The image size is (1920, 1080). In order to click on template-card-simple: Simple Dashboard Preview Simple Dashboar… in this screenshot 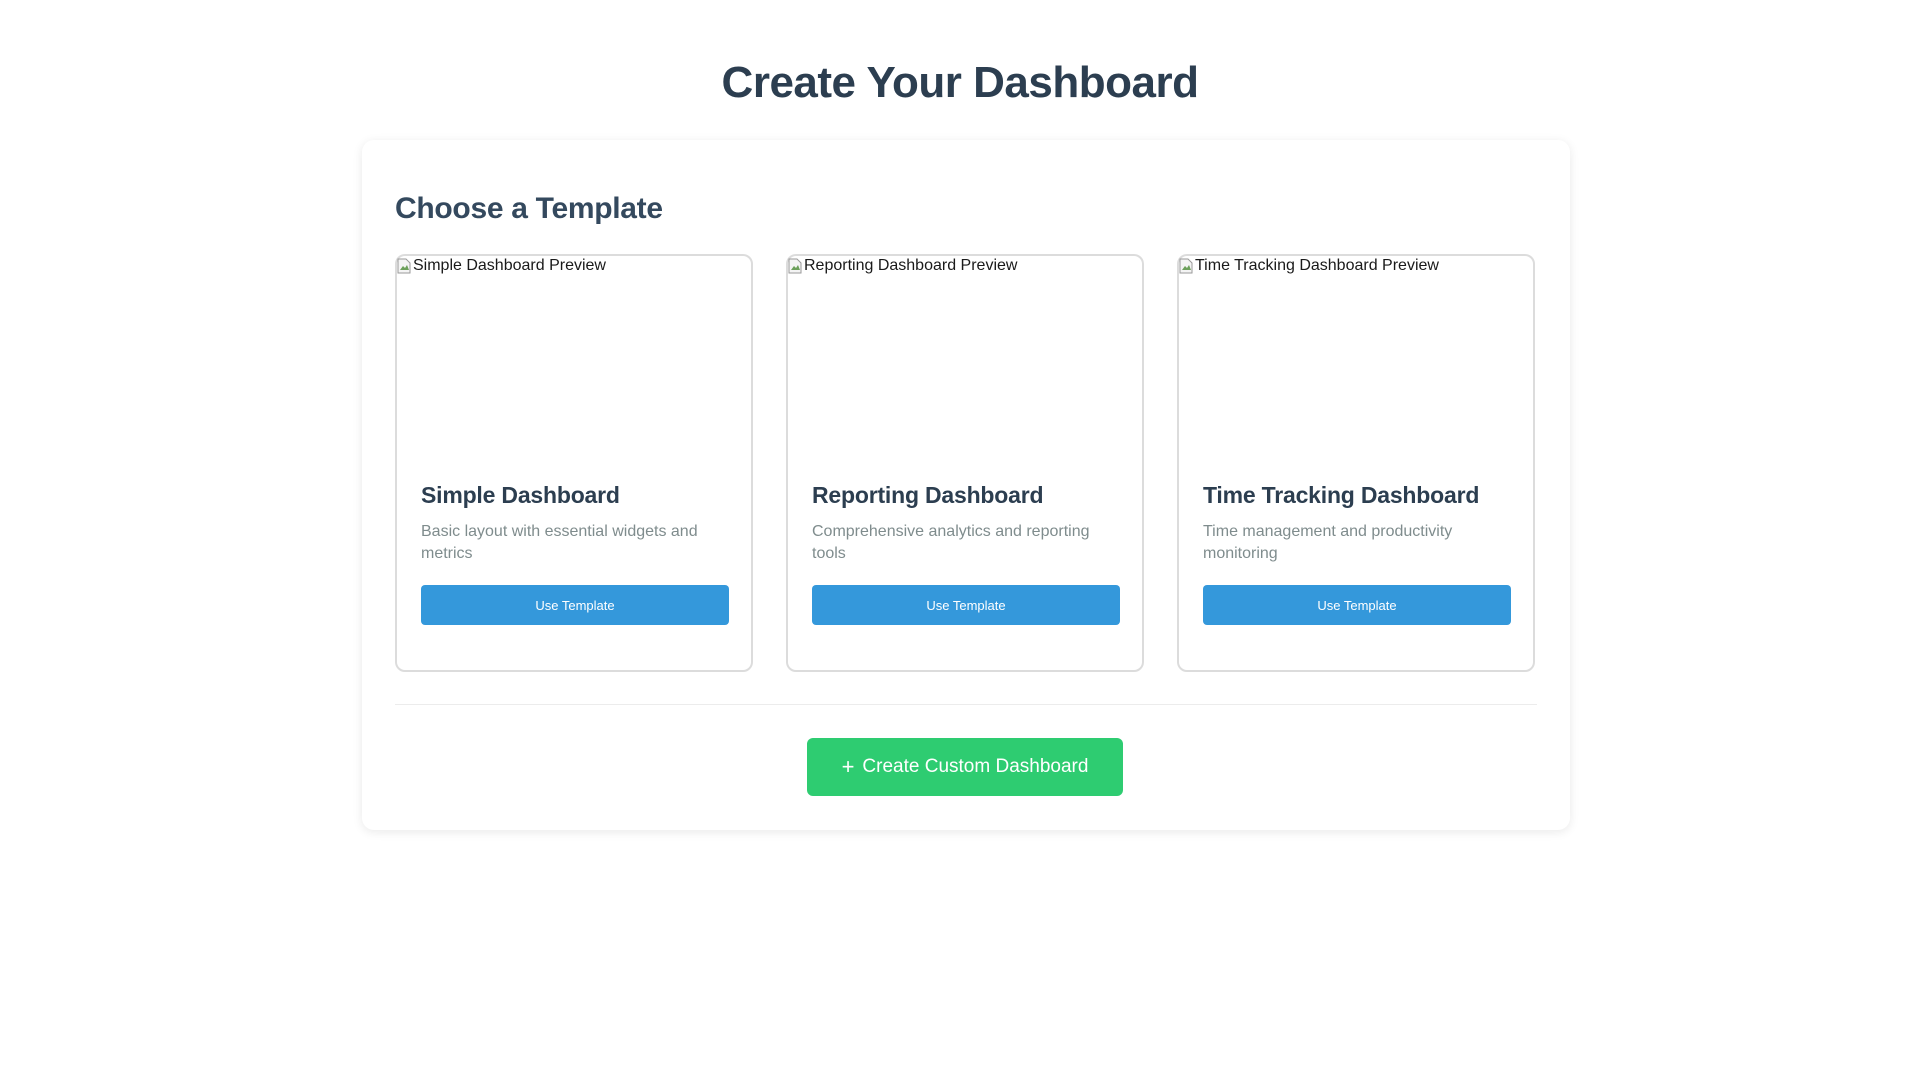, I will do `click(574, 463)`.